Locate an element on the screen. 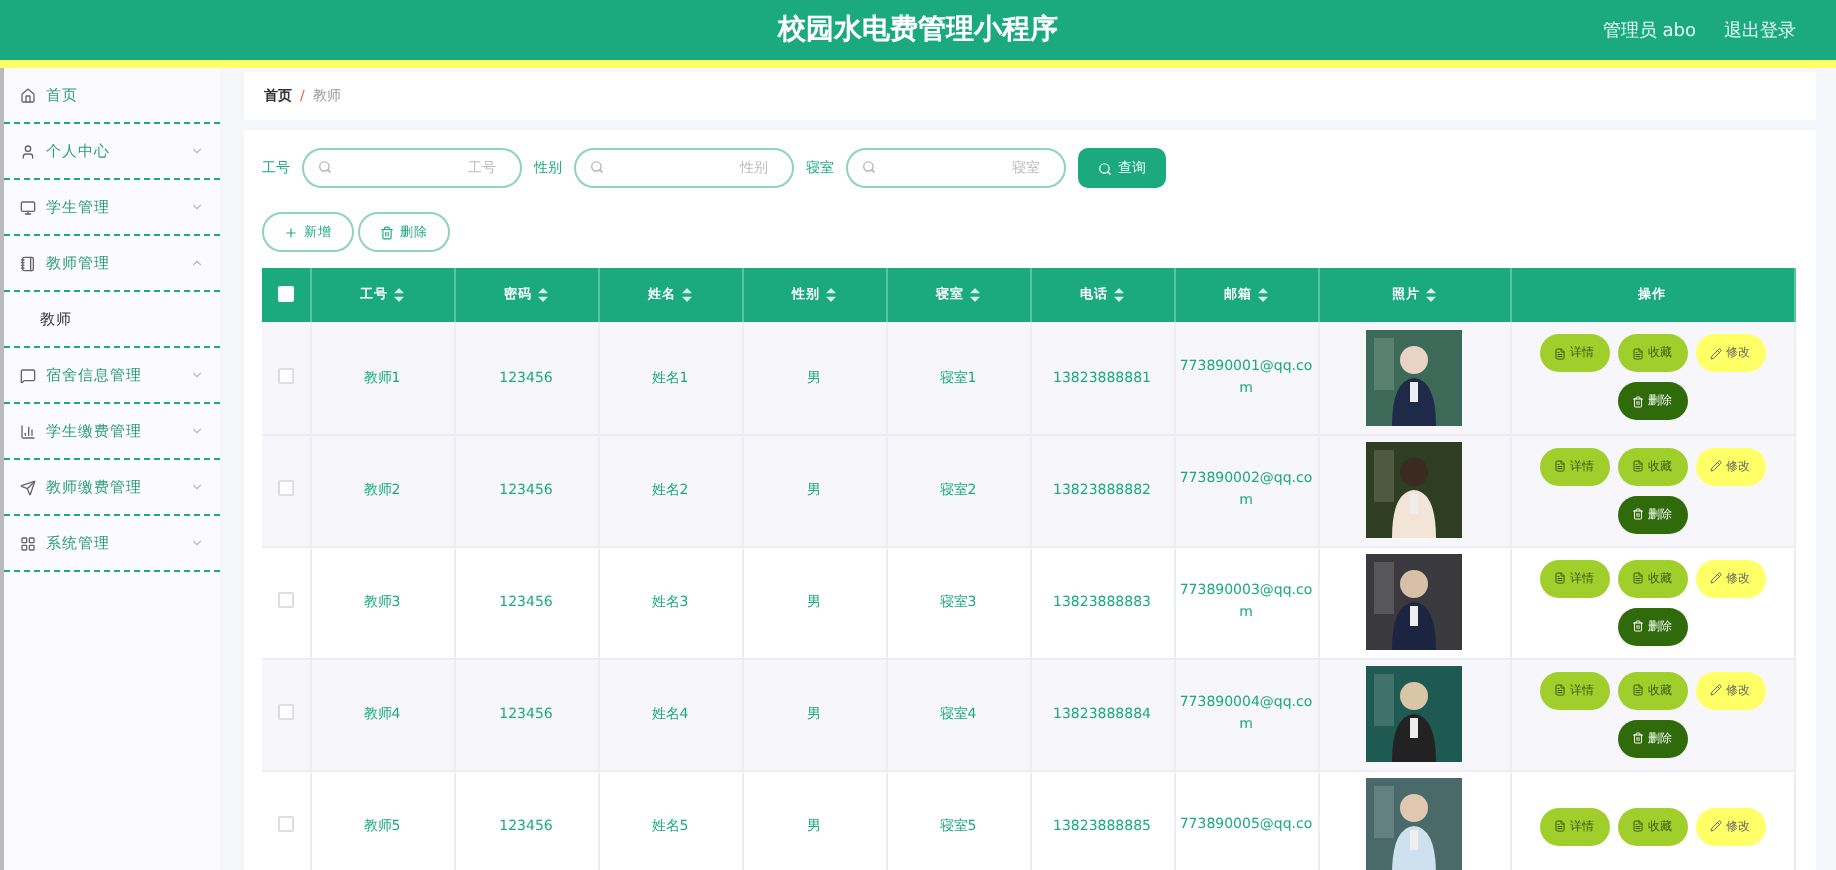 This screenshot has width=1836, height=870. send-icon is located at coordinates (28, 487).